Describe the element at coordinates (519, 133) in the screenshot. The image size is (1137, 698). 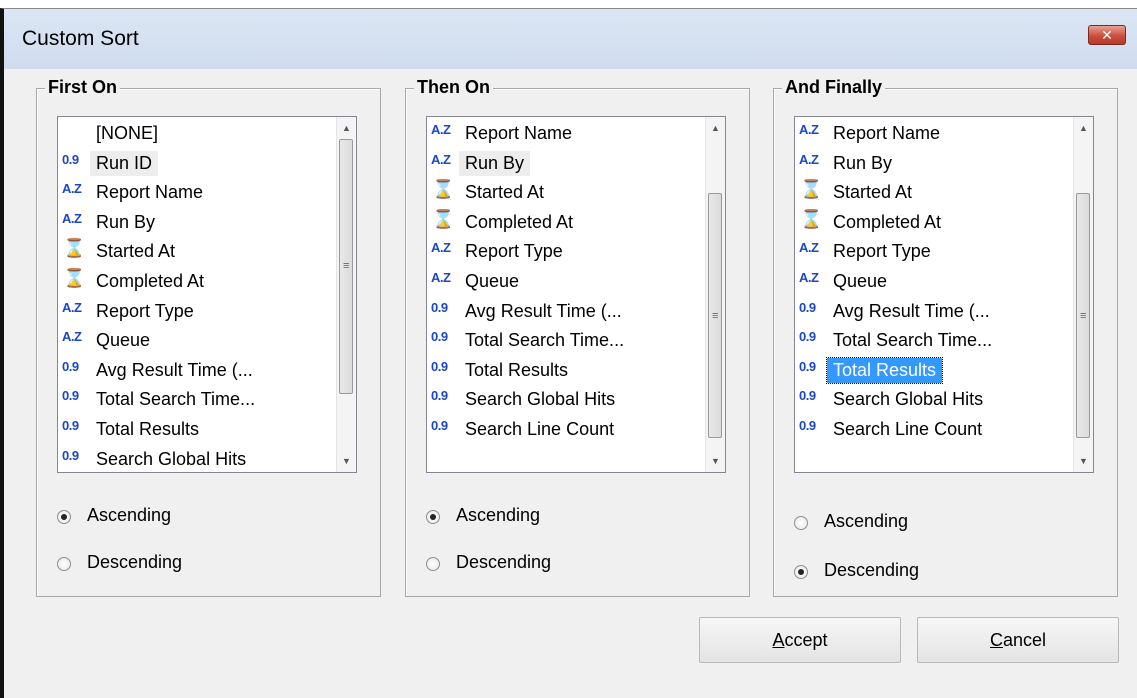
I see `list-item-label: Report Name` at that location.